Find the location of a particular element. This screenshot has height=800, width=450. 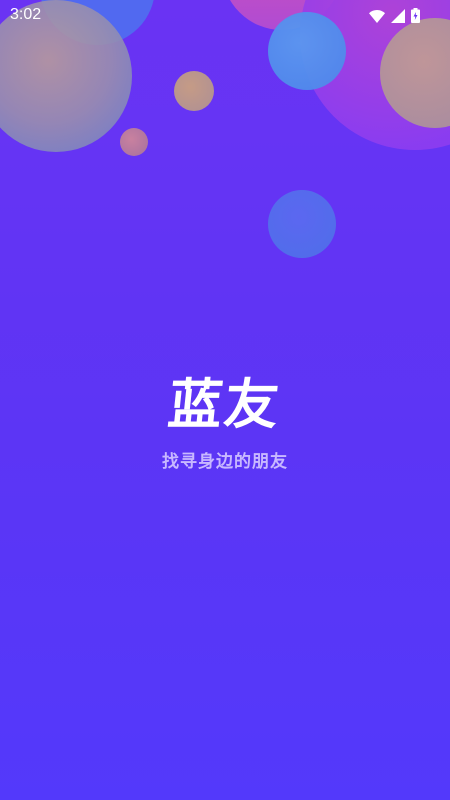

brand-block: 蓝友 找寻身边的朋友 is located at coordinates (225, 416).